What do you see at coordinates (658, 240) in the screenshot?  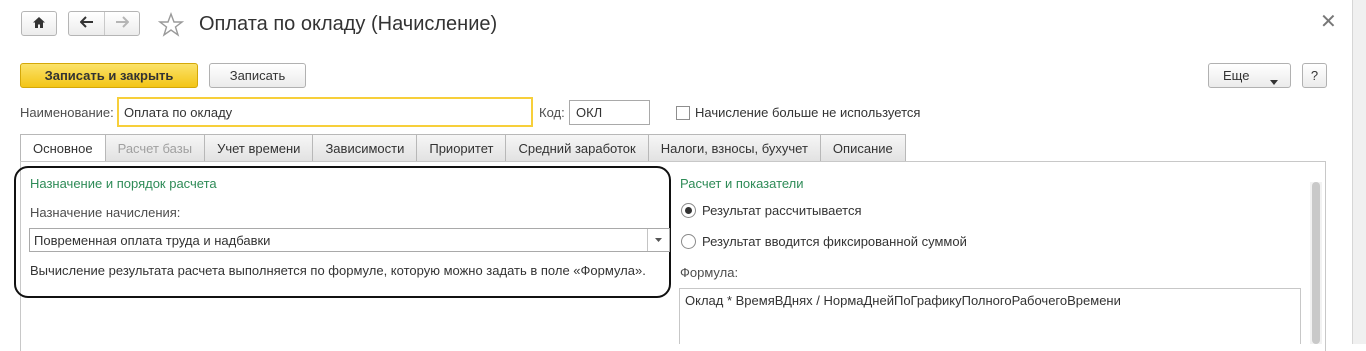 I see `dropdown-arrow-icon` at bounding box center [658, 240].